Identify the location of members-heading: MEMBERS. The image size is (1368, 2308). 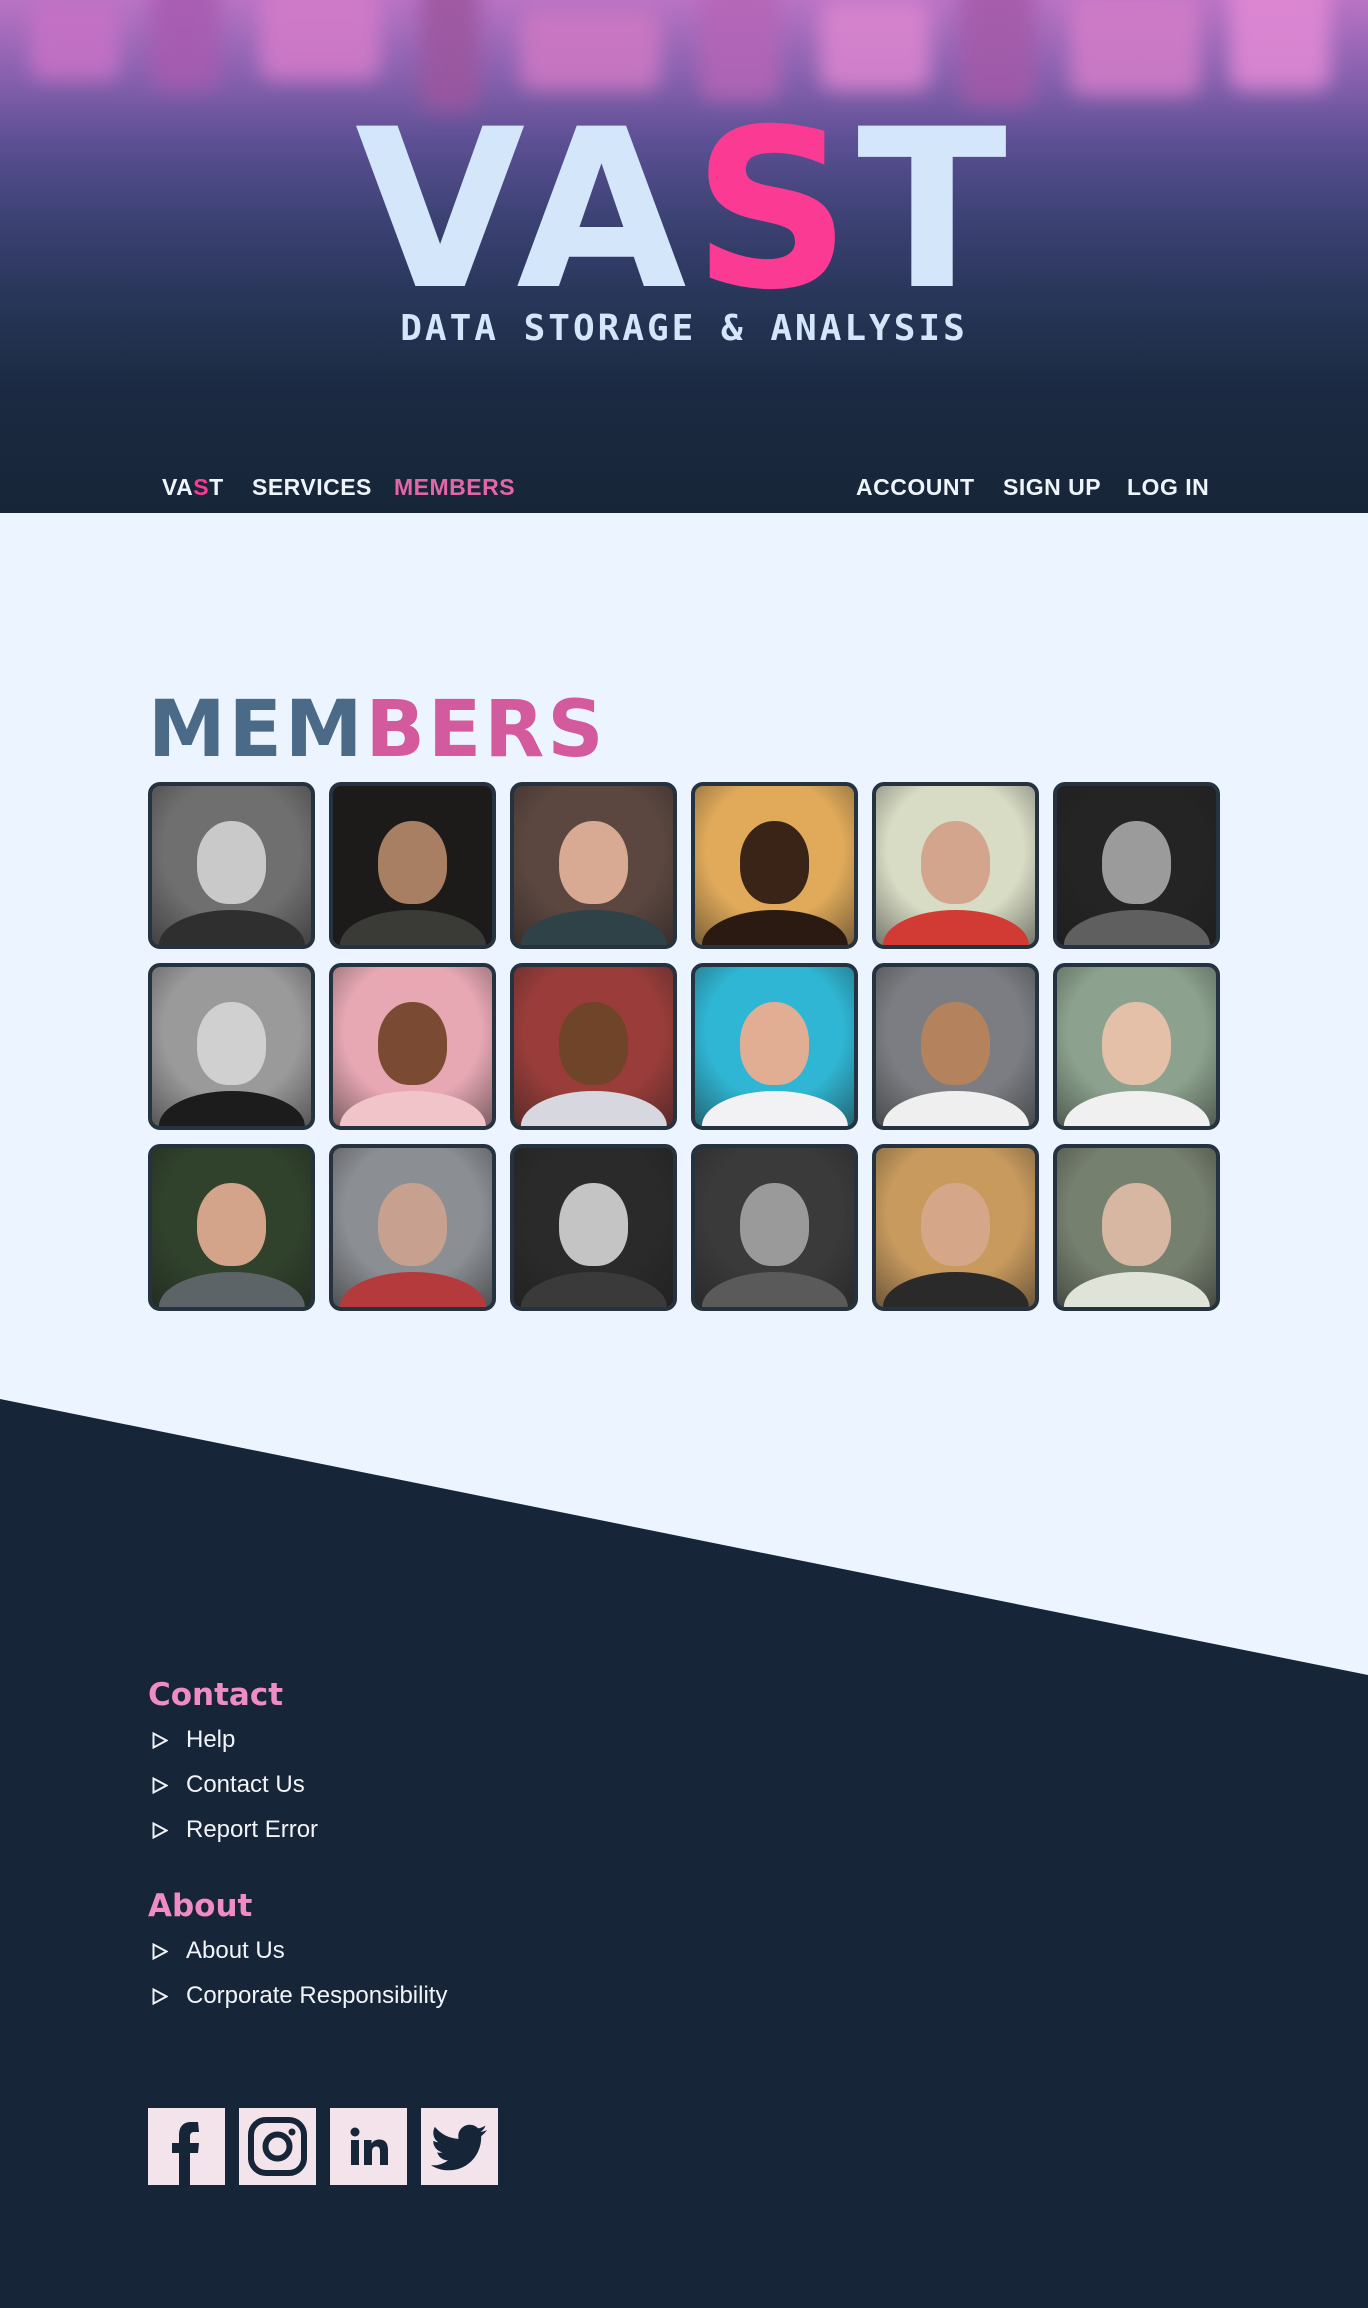
(377, 730).